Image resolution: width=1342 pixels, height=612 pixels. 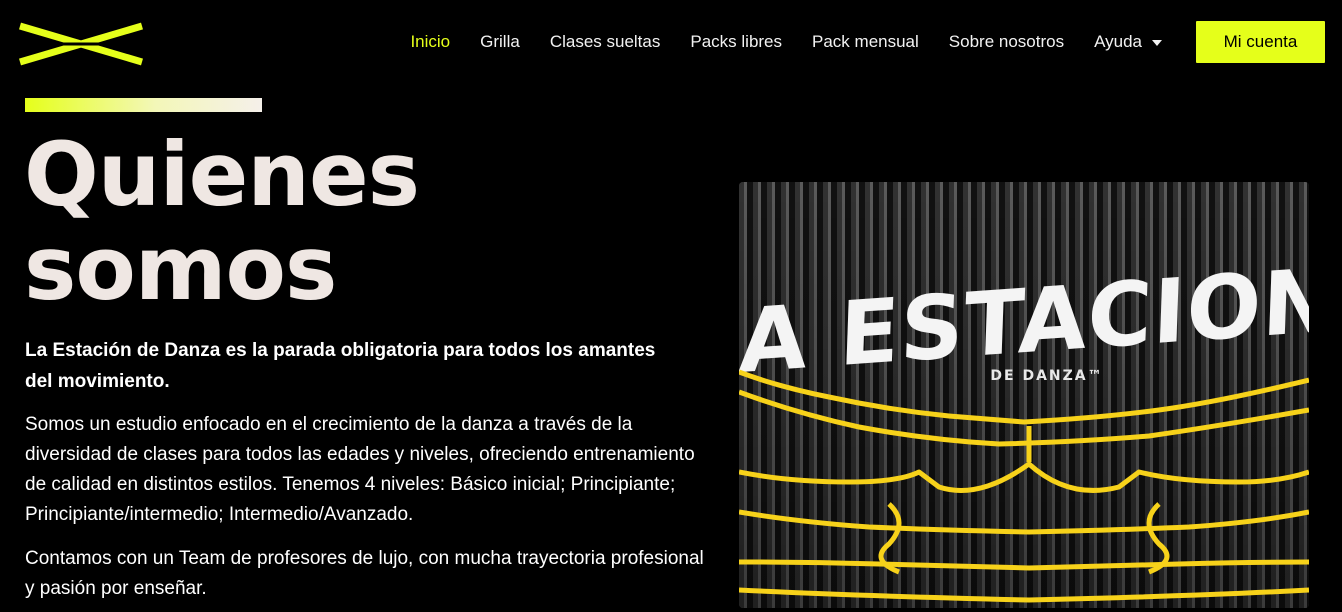 What do you see at coordinates (1260, 42) in the screenshot?
I see `account-button: Mi cuenta` at bounding box center [1260, 42].